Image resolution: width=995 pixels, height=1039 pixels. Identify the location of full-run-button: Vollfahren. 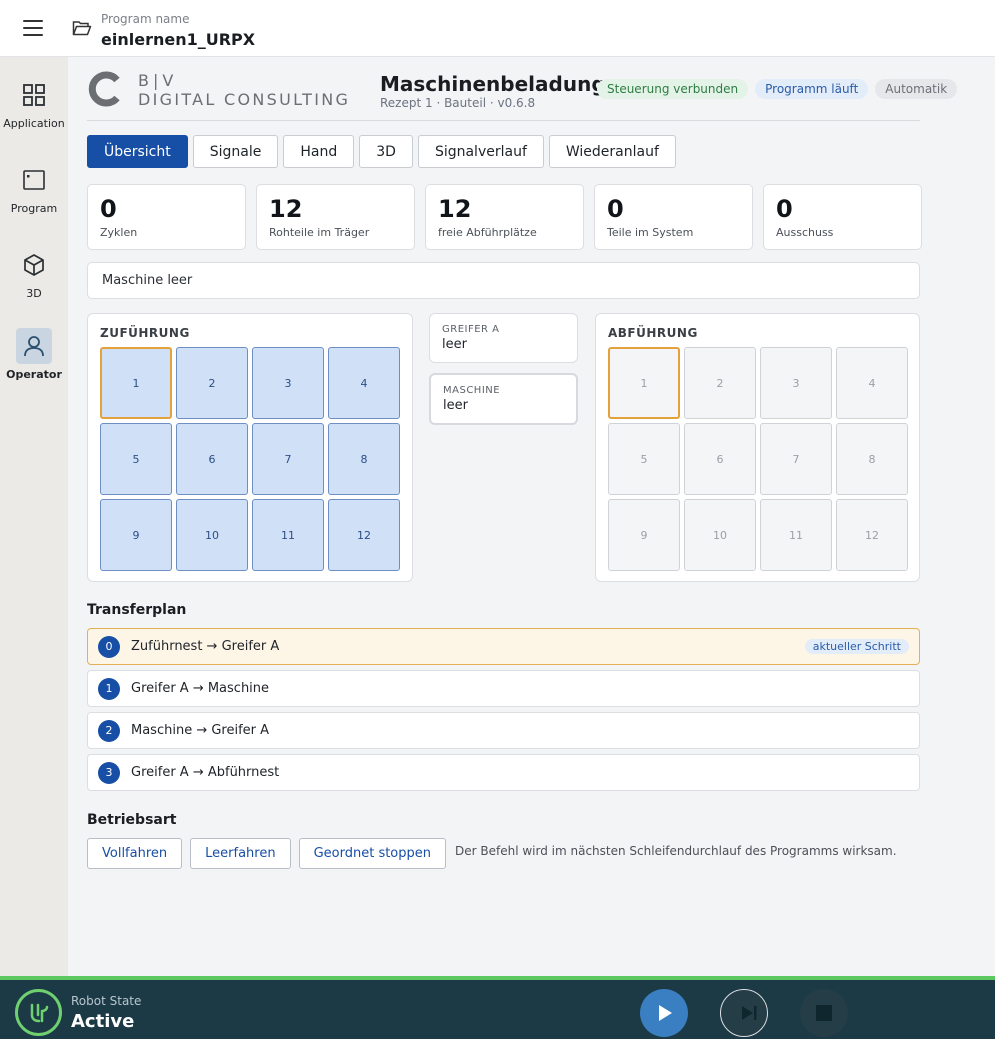
(135, 853).